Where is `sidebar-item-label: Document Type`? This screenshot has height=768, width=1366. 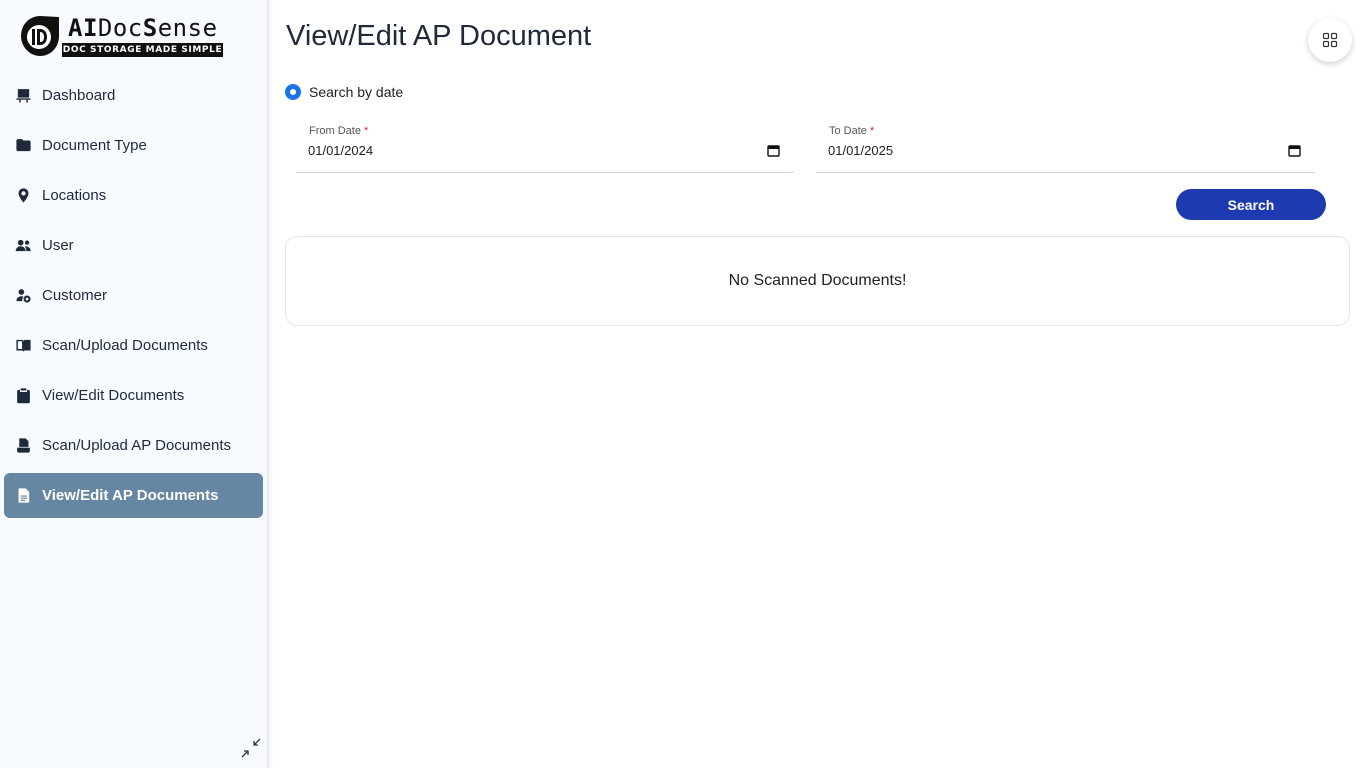 sidebar-item-label: Document Type is located at coordinates (94, 145).